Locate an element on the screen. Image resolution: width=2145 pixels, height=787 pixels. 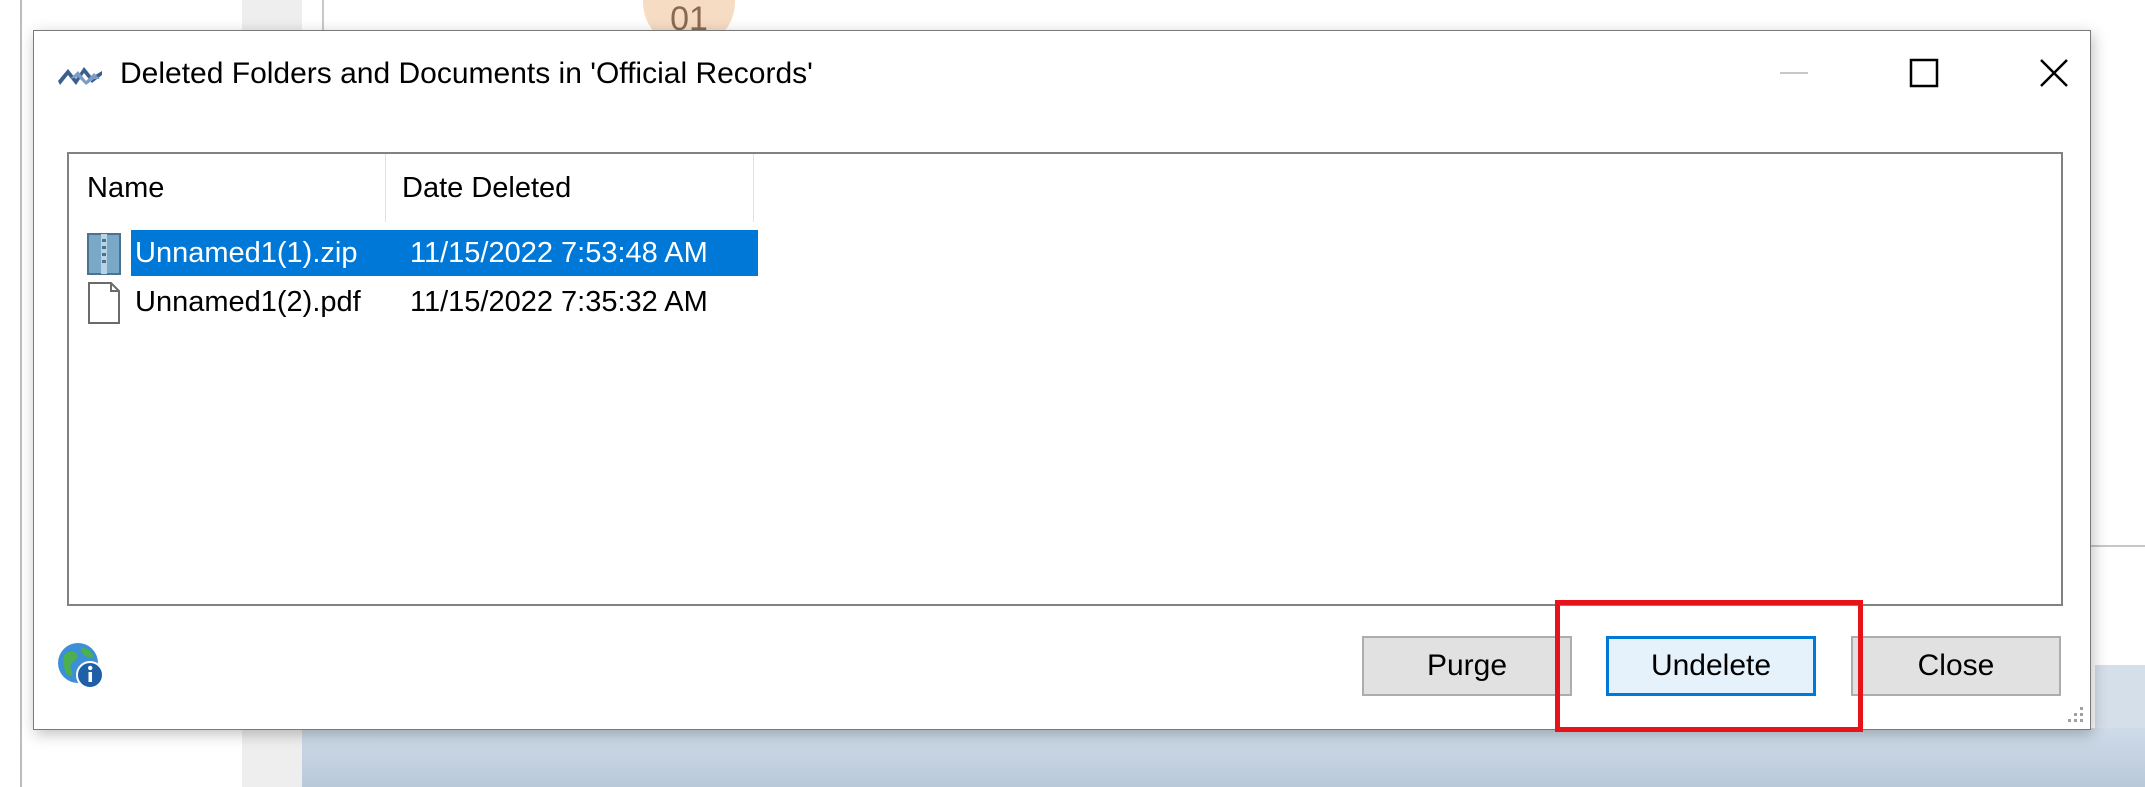
close-icon is located at coordinates (2054, 73).